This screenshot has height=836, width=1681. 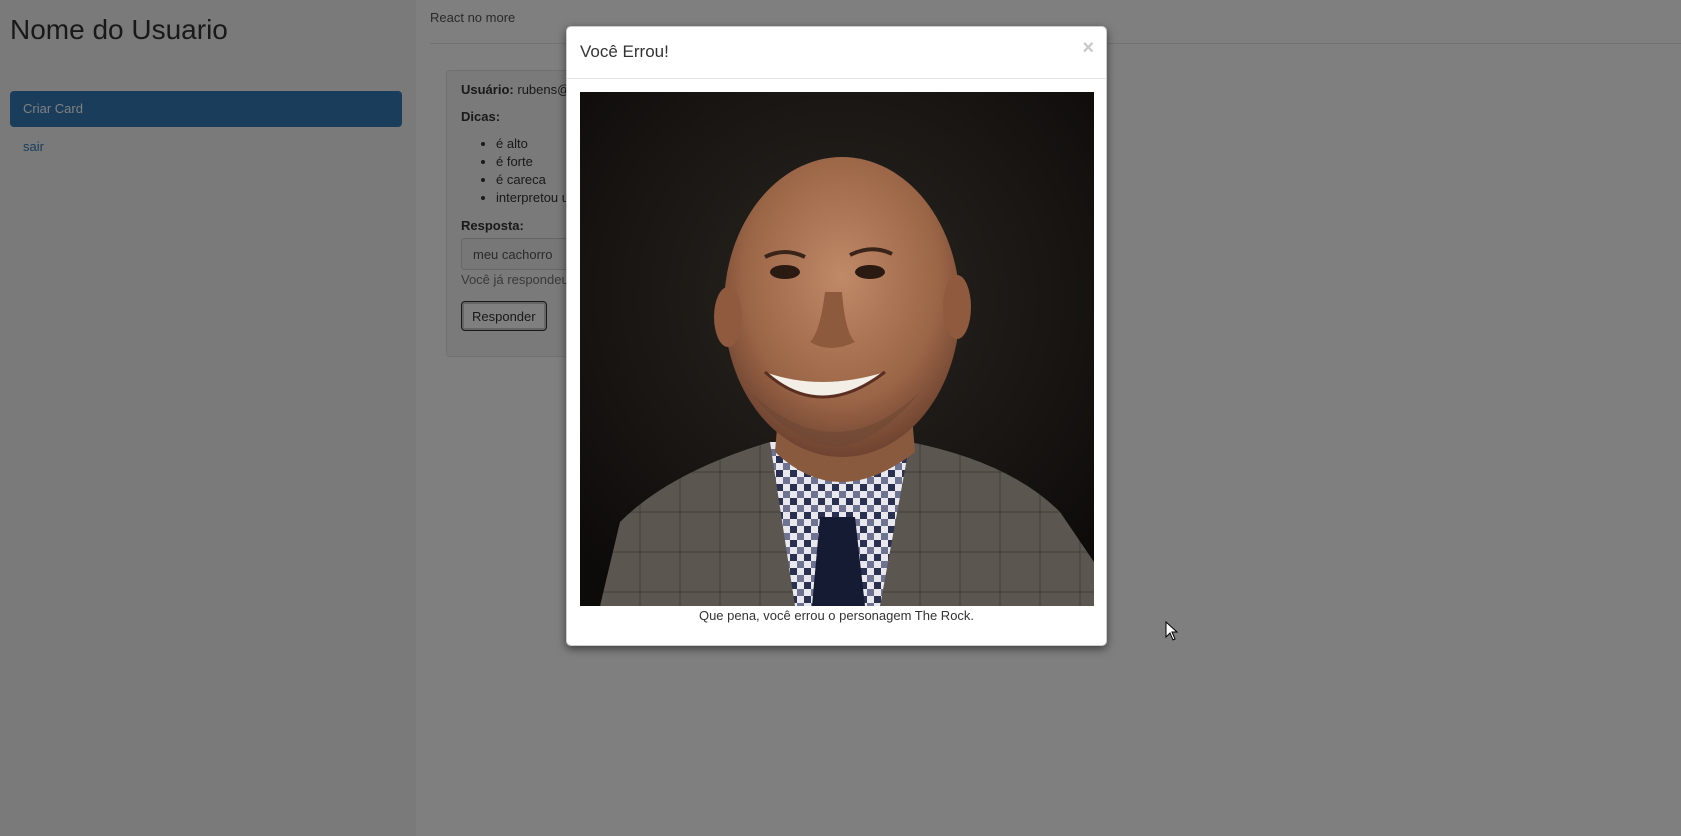 What do you see at coordinates (1088, 48) in the screenshot?
I see `close-icon: ×` at bounding box center [1088, 48].